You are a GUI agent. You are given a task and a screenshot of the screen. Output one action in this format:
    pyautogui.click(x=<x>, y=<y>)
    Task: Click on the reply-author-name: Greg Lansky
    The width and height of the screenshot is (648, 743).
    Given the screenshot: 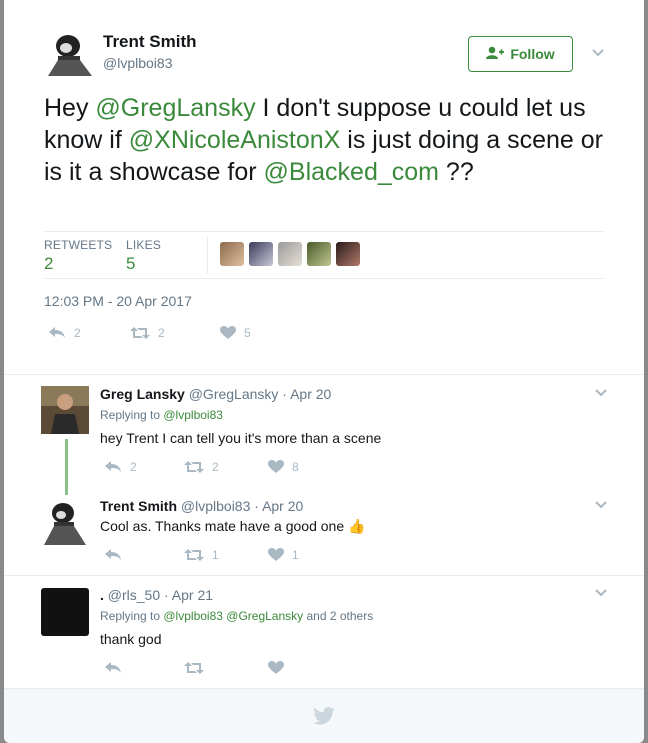 What is the action you would take?
    pyautogui.click(x=142, y=394)
    